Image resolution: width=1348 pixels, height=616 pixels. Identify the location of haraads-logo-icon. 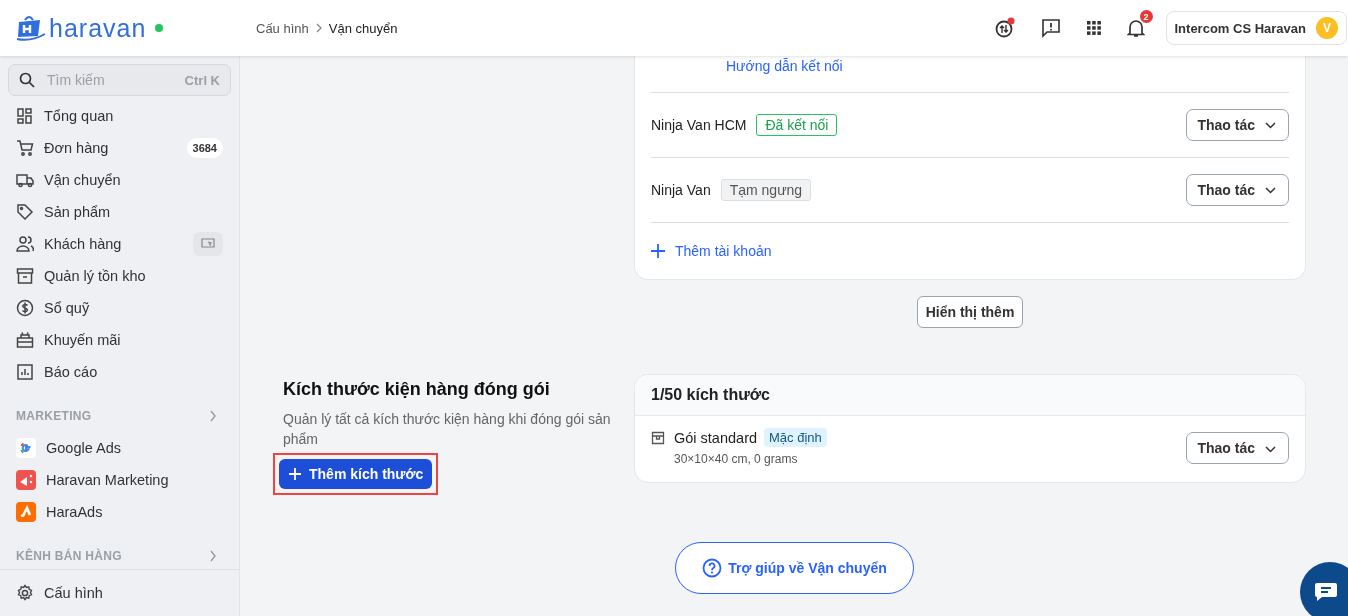
(26, 512).